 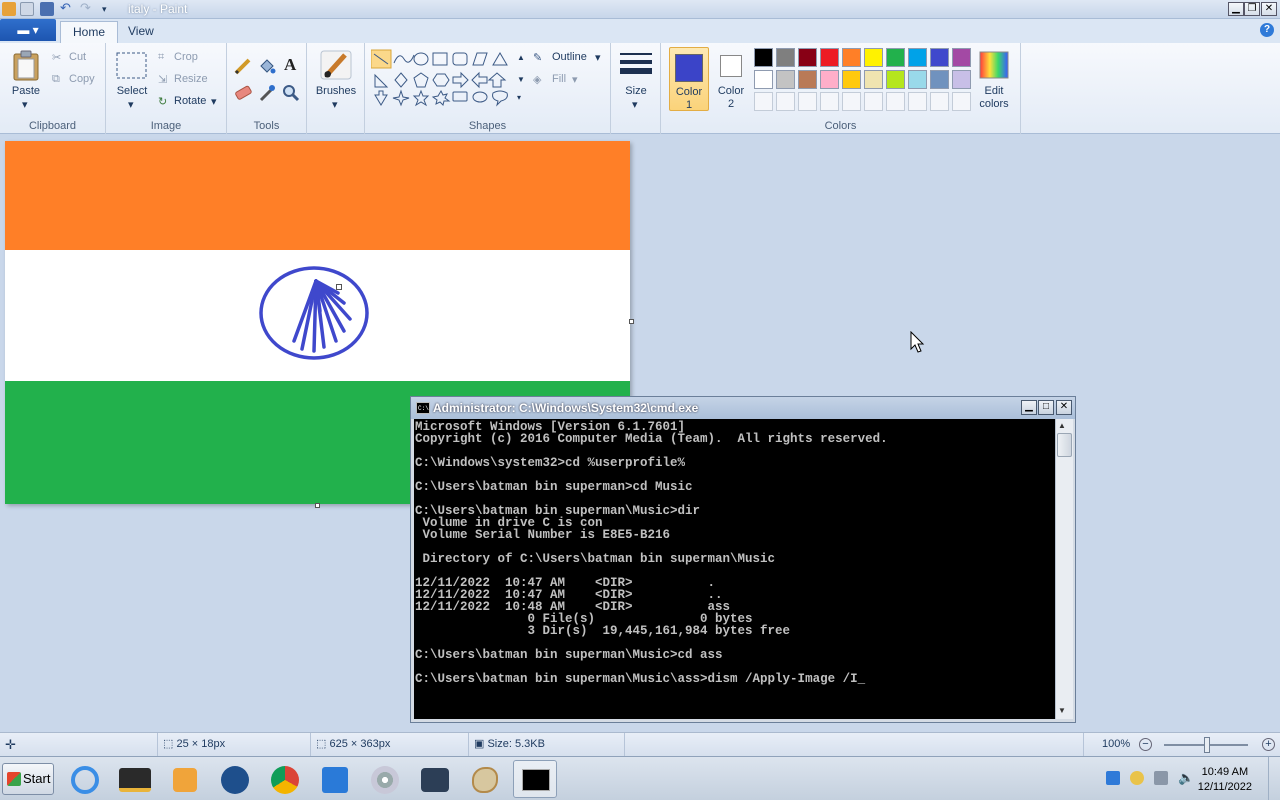 What do you see at coordinates (569, 57) in the screenshot?
I see `outline-button: Outline` at bounding box center [569, 57].